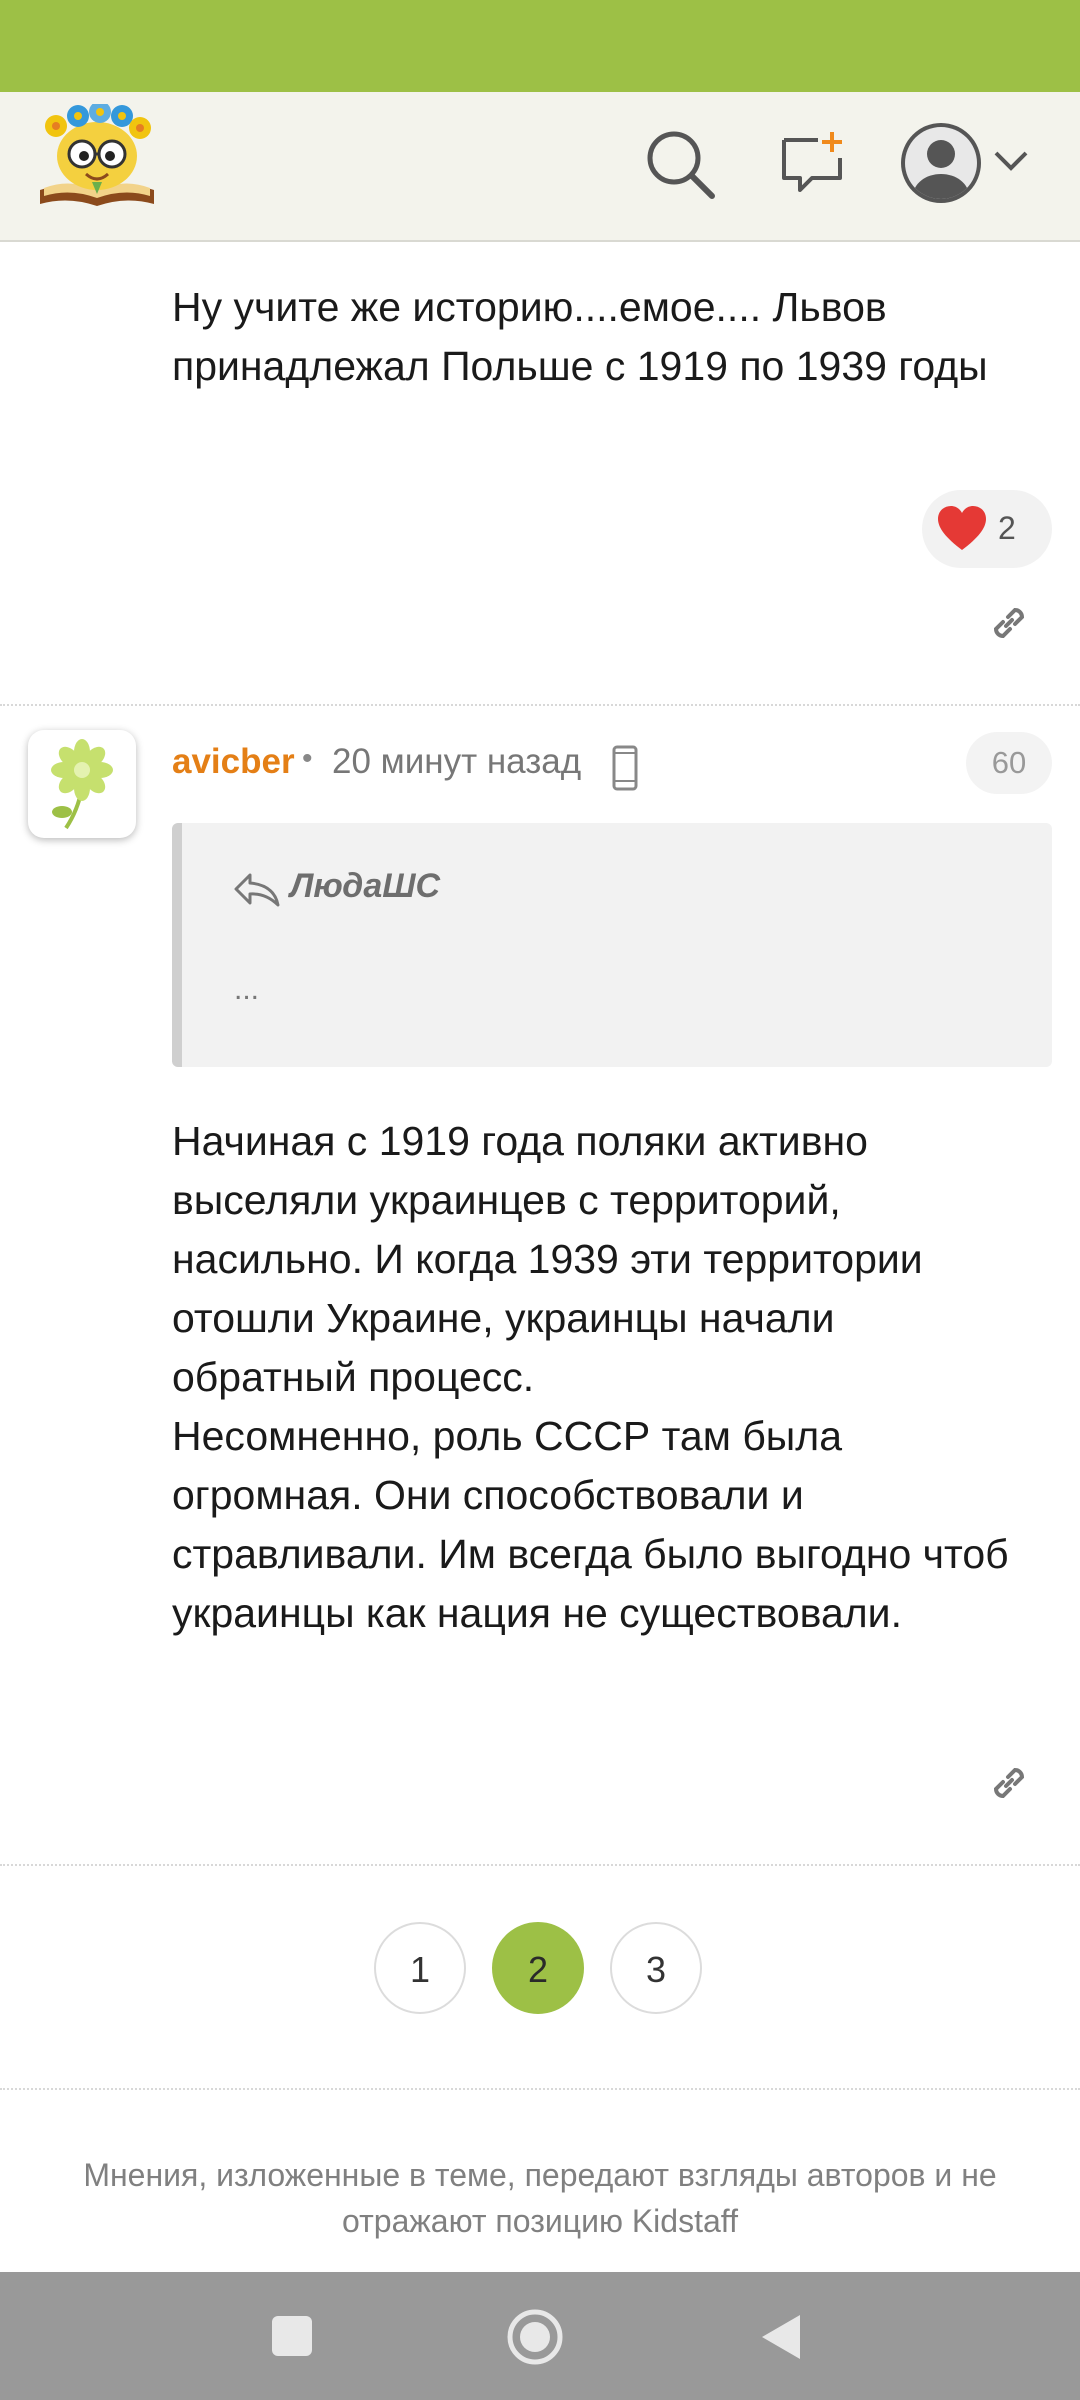  What do you see at coordinates (1007, 528) in the screenshot?
I see `reaction-count: 2` at bounding box center [1007, 528].